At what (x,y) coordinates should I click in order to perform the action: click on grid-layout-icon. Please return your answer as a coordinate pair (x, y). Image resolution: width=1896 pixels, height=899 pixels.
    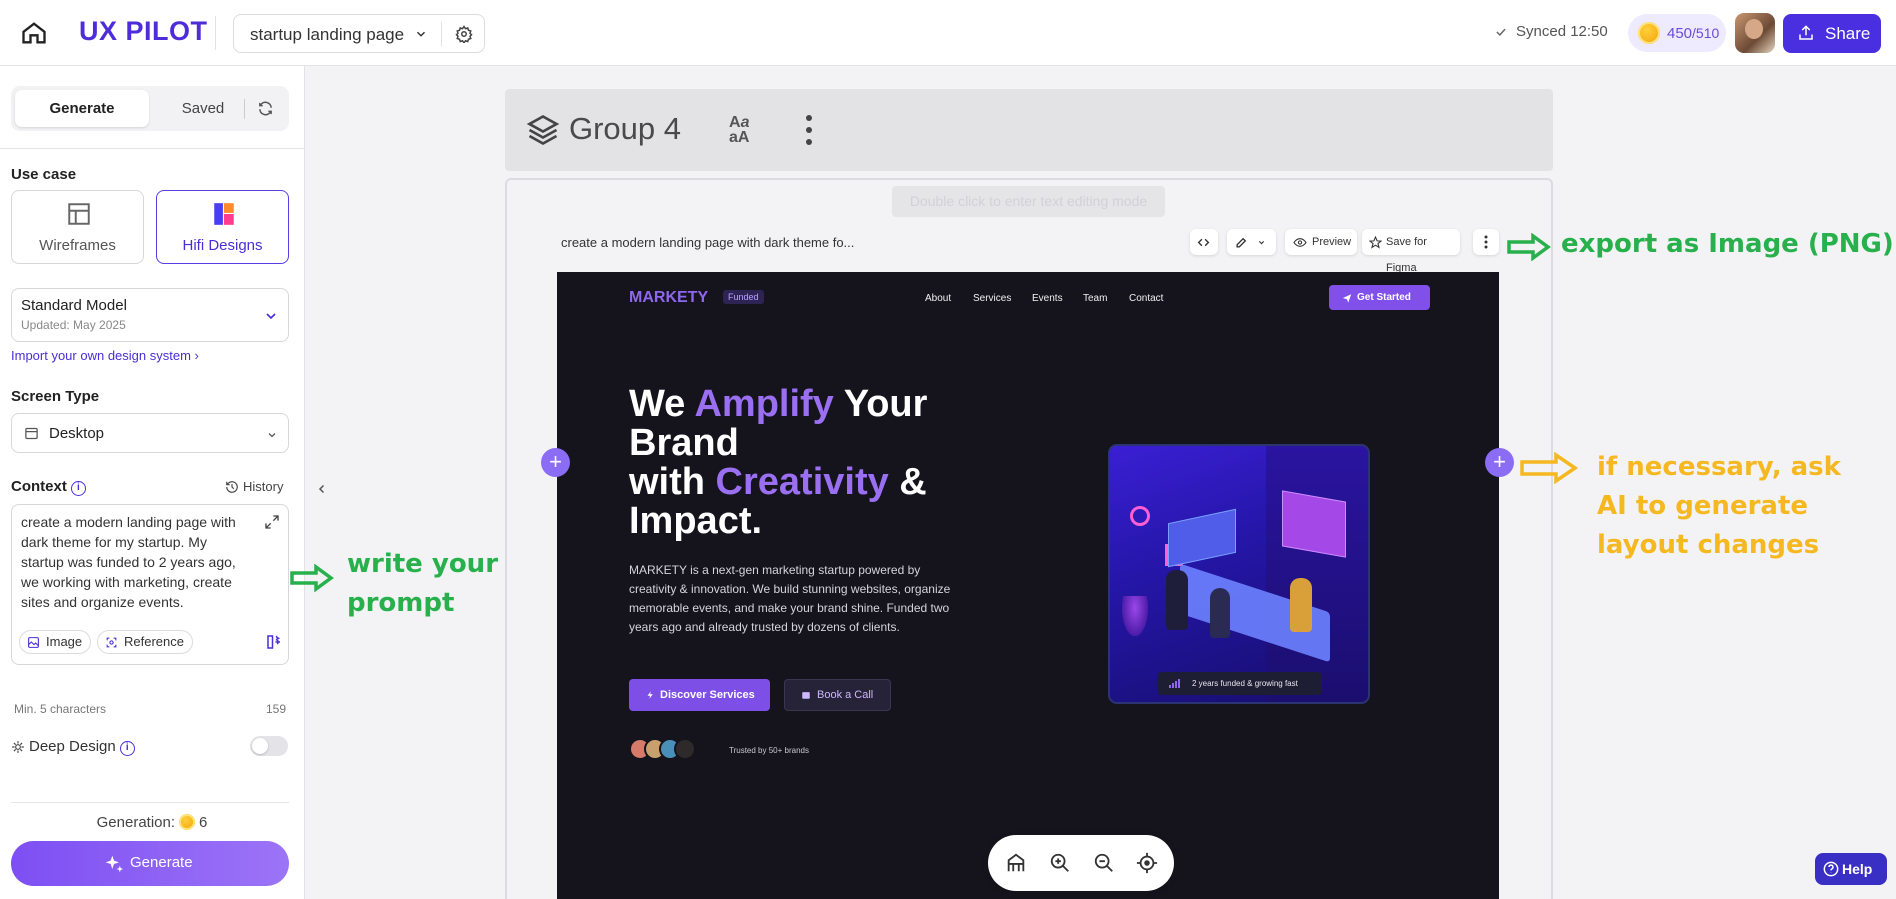
    Looking at the image, I should click on (1016, 863).